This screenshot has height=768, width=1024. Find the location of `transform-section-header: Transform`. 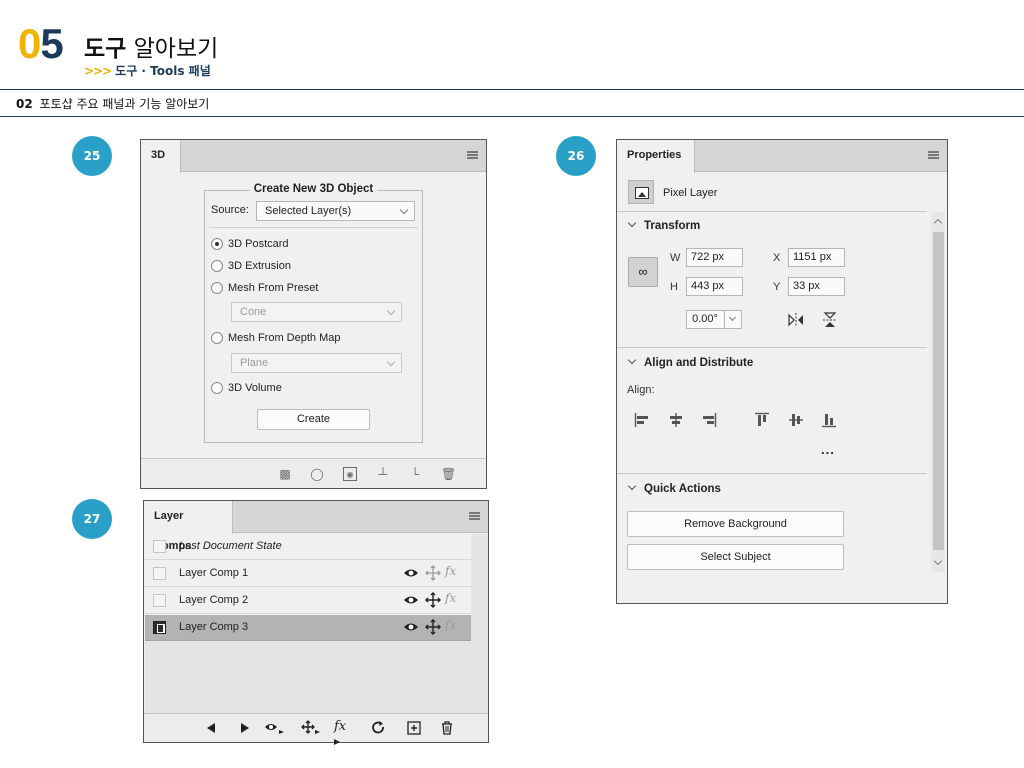

transform-section-header: Transform is located at coordinates (663, 225).